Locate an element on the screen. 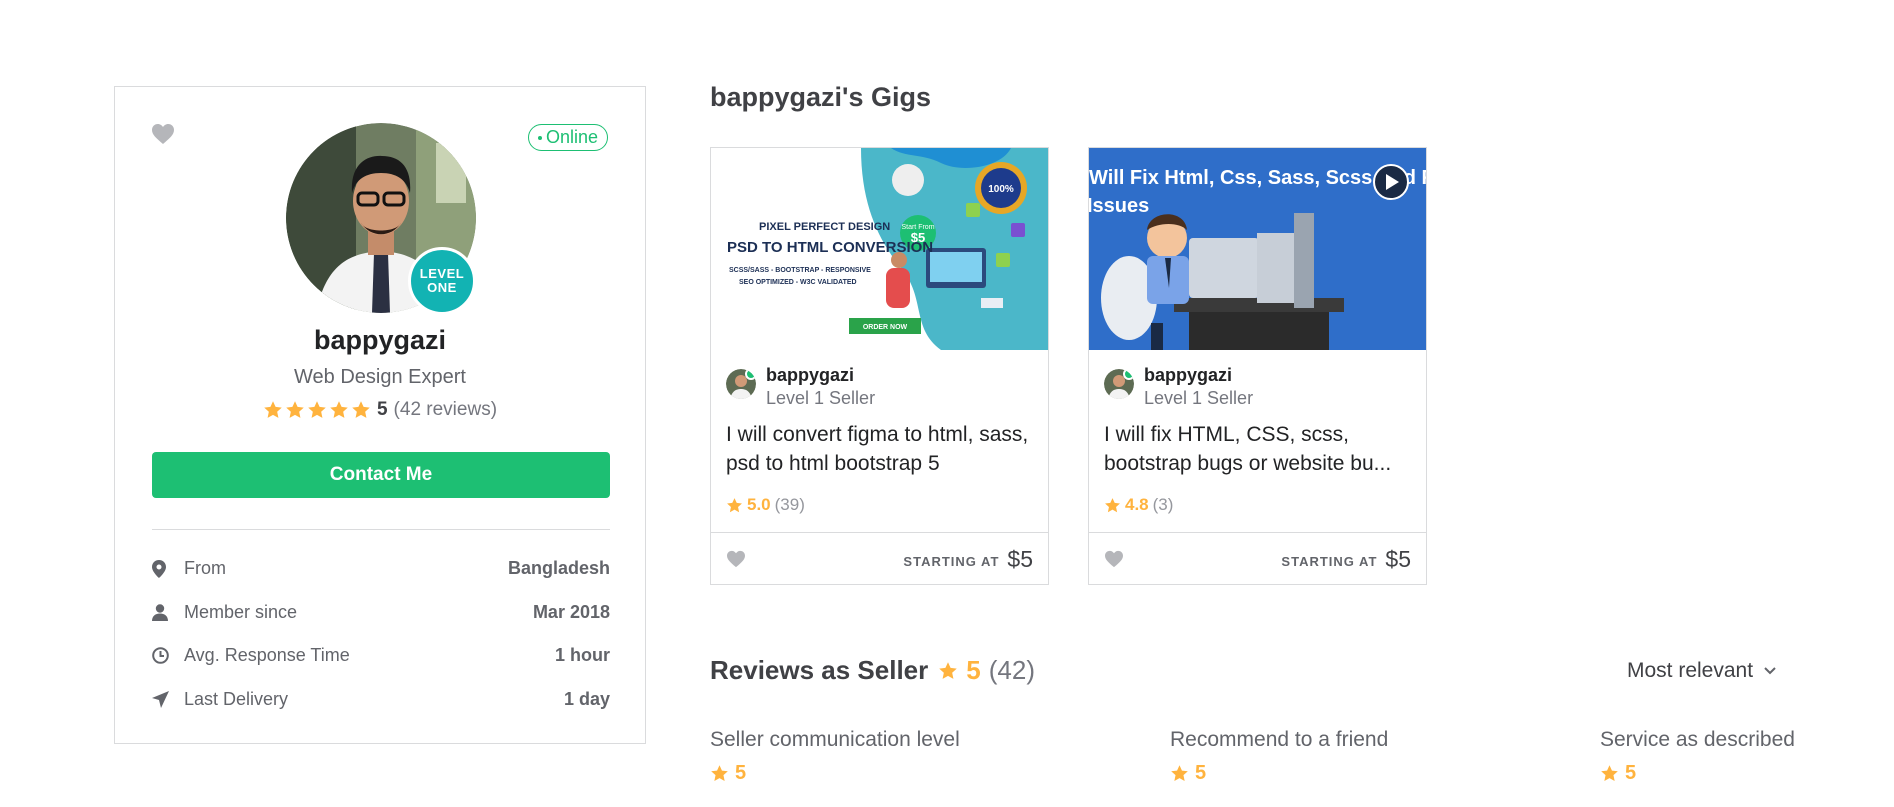 The height and width of the screenshot is (807, 1894). thumb-line2: PSD TO HTML CONVERSION is located at coordinates (830, 247).